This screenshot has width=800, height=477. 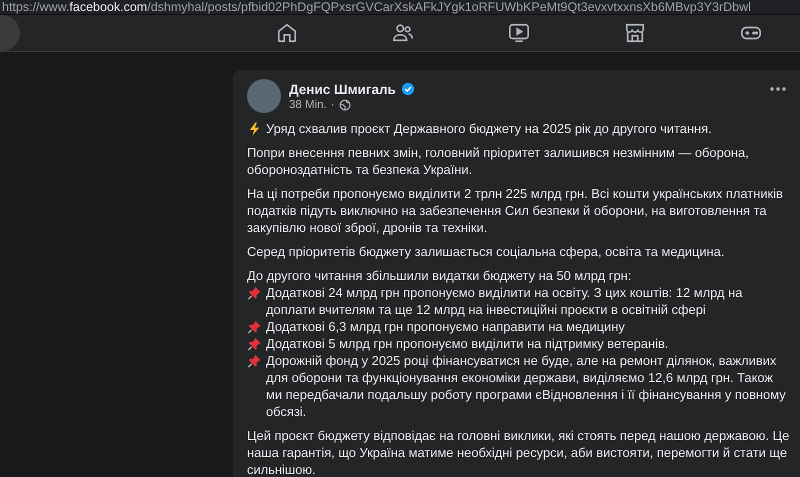 I want to click on post-text: Додаткові 5 млрд грн пропонуємо виділити на підтримку ветеранів., so click(x=468, y=343).